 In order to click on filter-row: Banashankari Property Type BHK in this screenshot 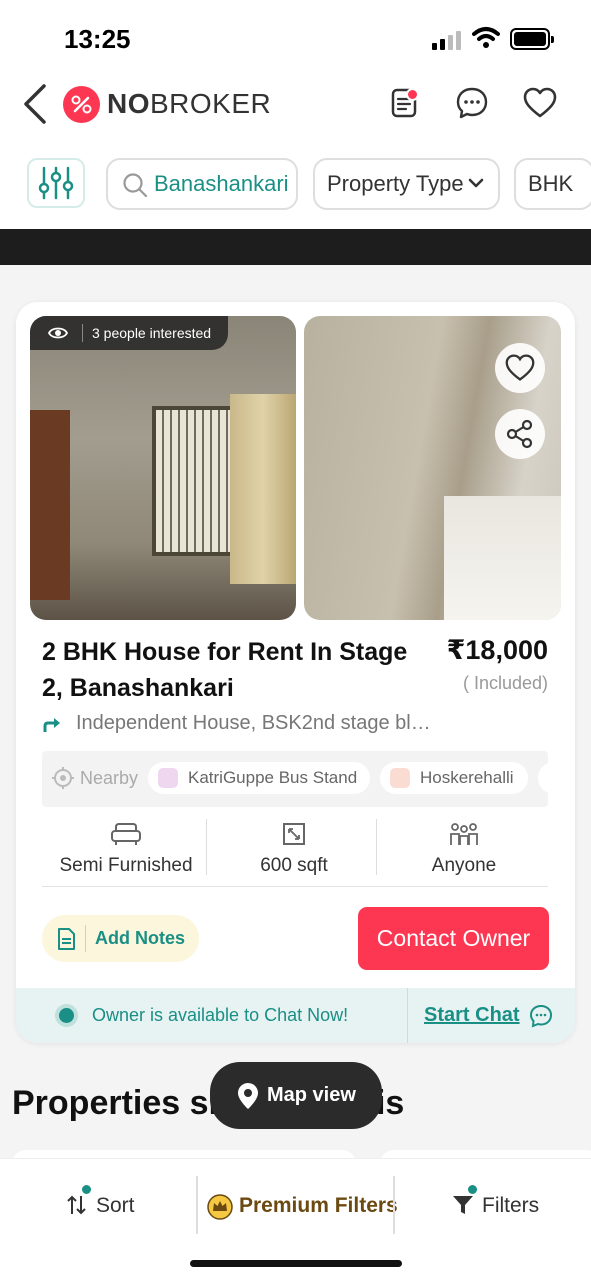, I will do `click(295, 184)`.